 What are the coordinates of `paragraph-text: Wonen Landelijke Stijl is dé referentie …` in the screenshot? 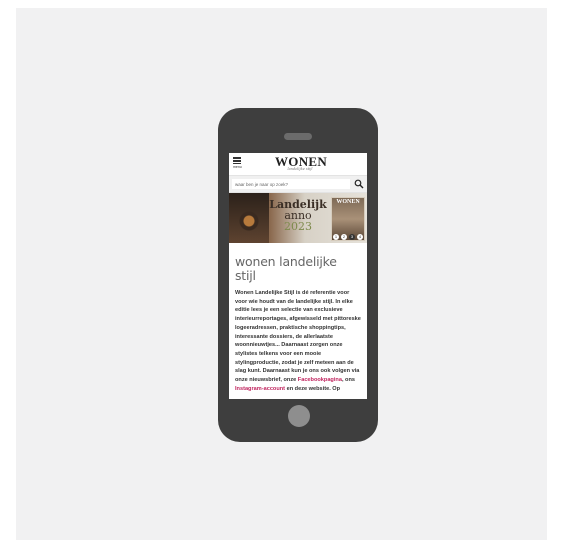 It's located at (298, 337).